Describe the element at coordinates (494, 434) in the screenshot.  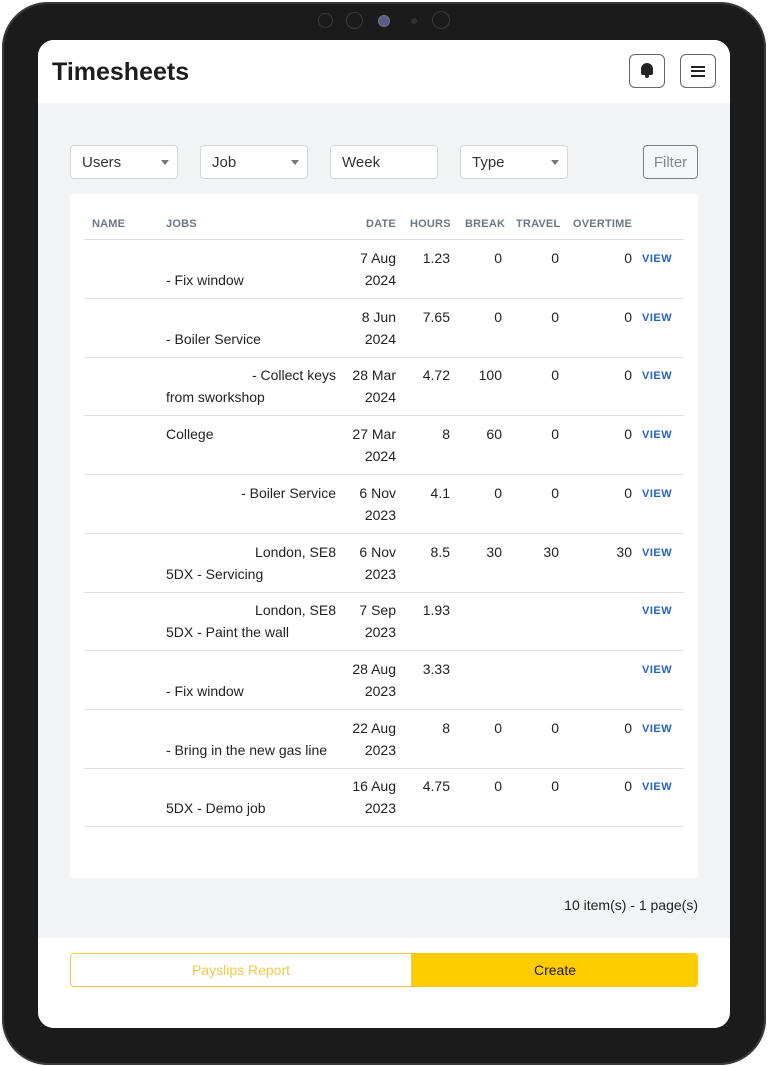
I see `break-cell: 60` at that location.